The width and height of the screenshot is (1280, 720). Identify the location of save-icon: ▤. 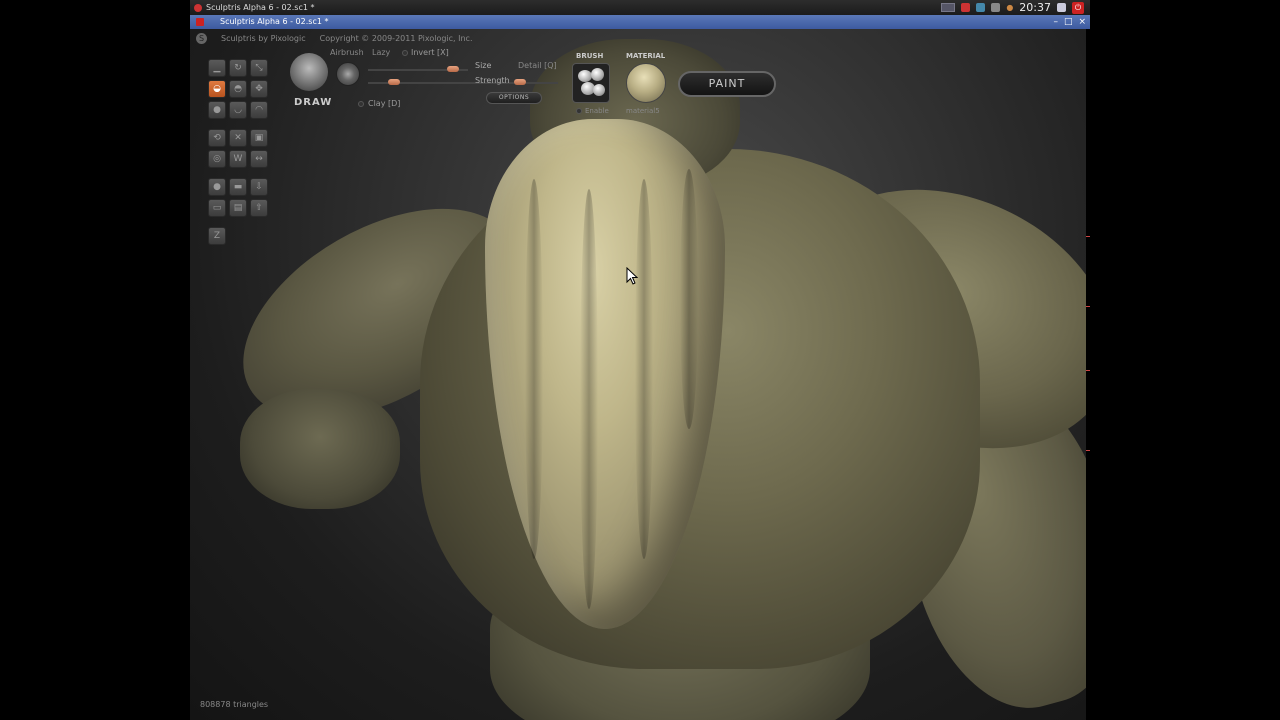
(238, 208).